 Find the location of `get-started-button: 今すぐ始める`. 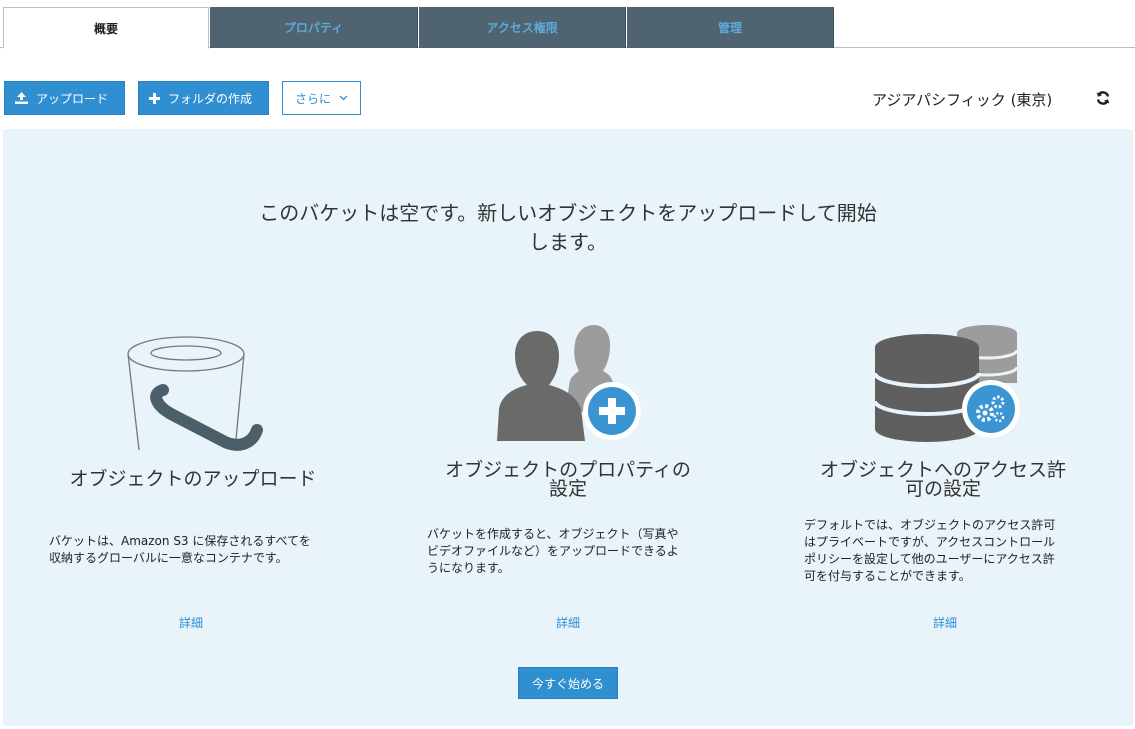

get-started-button: 今すぐ始める is located at coordinates (568, 683).